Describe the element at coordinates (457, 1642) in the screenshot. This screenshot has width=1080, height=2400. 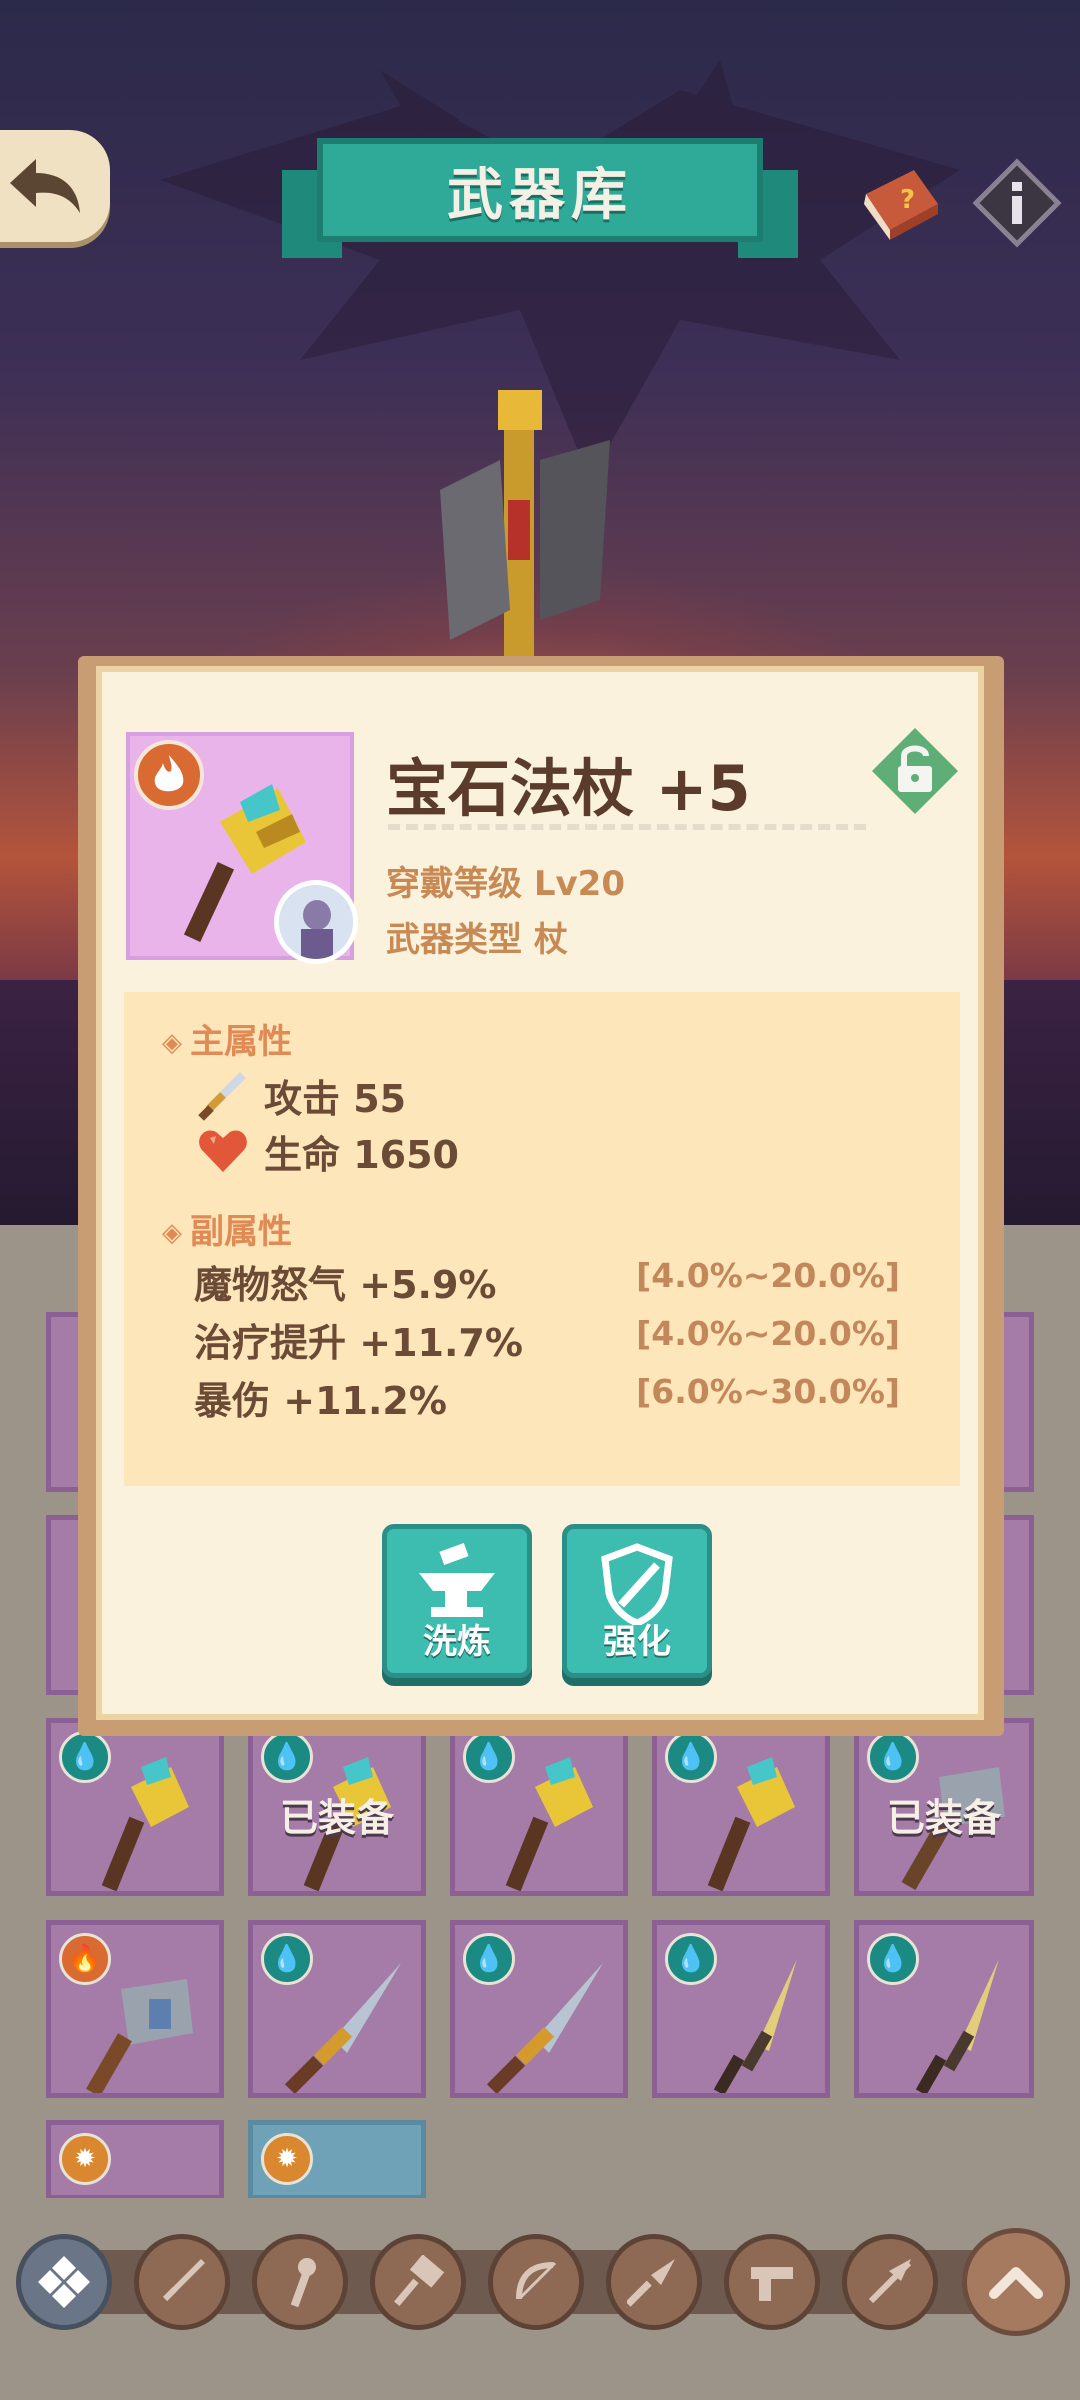
I see `reforge-label: 洗炼` at that location.